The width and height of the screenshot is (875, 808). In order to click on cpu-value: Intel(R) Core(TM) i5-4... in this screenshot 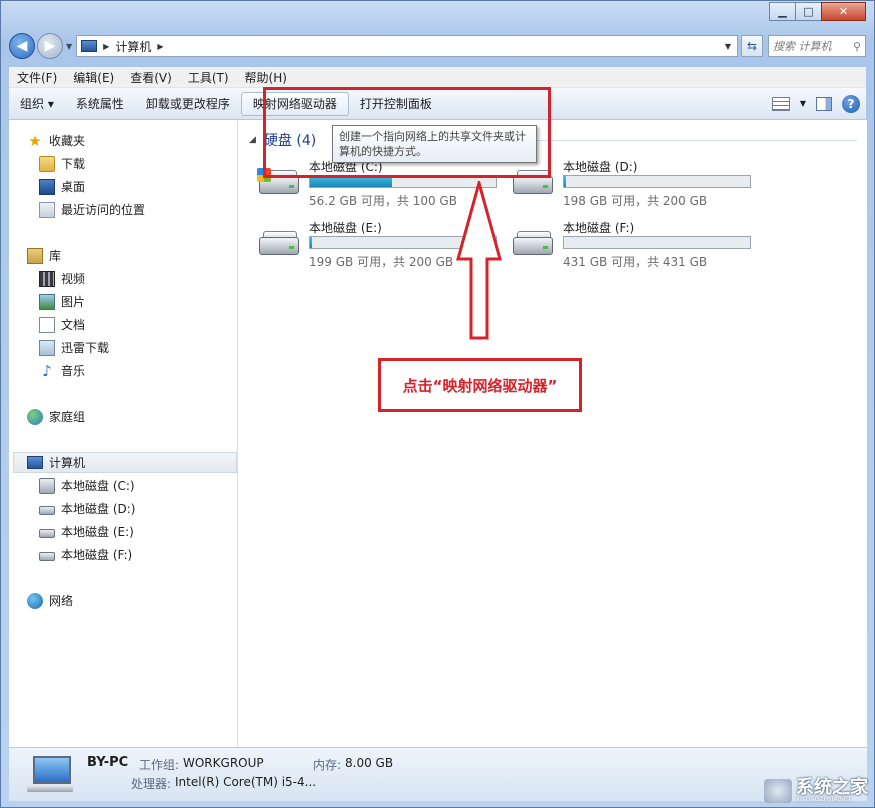, I will do `click(246, 782)`.